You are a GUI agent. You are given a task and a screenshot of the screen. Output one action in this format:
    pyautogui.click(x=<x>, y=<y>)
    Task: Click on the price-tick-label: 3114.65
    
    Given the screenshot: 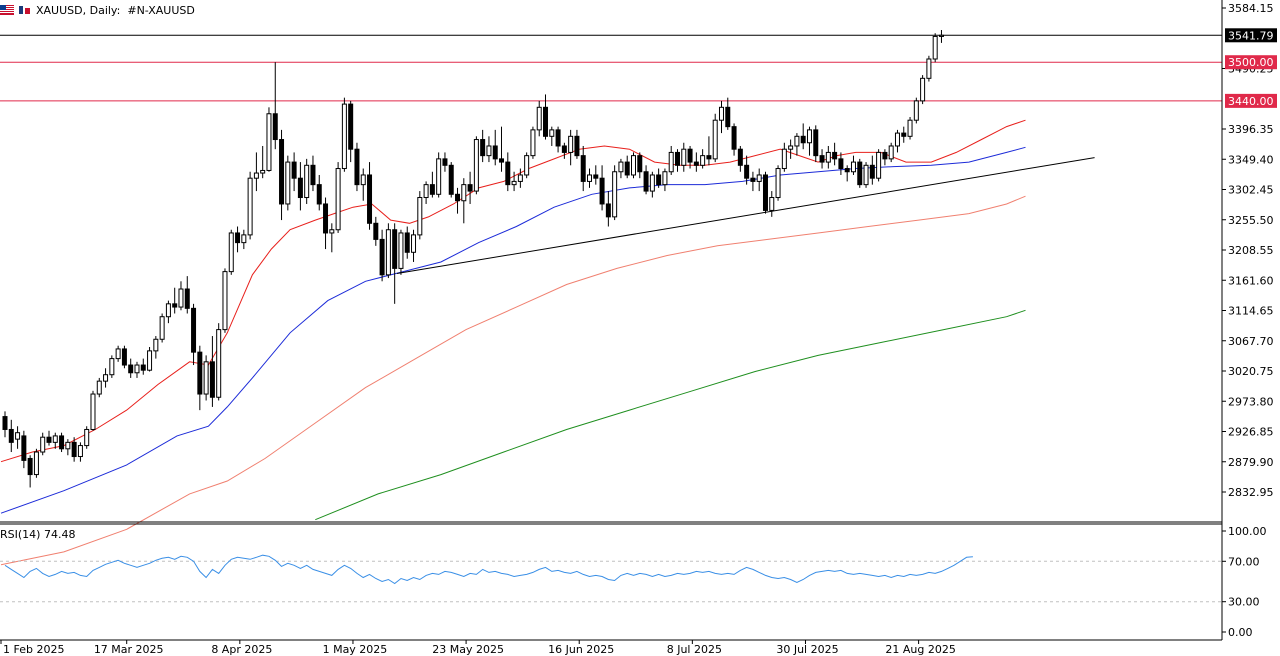 What is the action you would take?
    pyautogui.click(x=1251, y=311)
    